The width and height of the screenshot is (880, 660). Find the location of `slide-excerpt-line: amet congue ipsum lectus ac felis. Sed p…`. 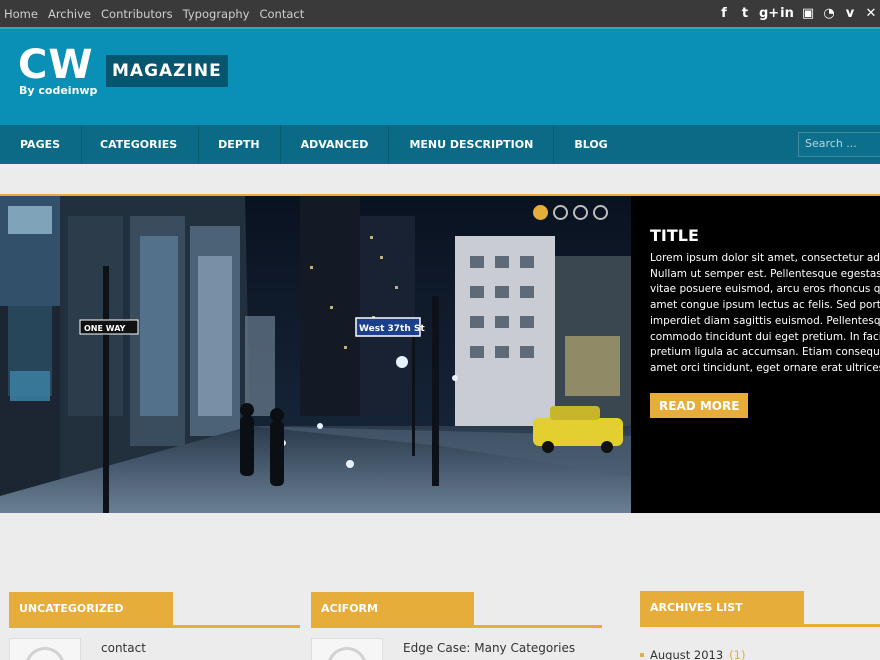

slide-excerpt-line: amet congue ipsum lectus ac felis. Sed p… is located at coordinates (765, 305).